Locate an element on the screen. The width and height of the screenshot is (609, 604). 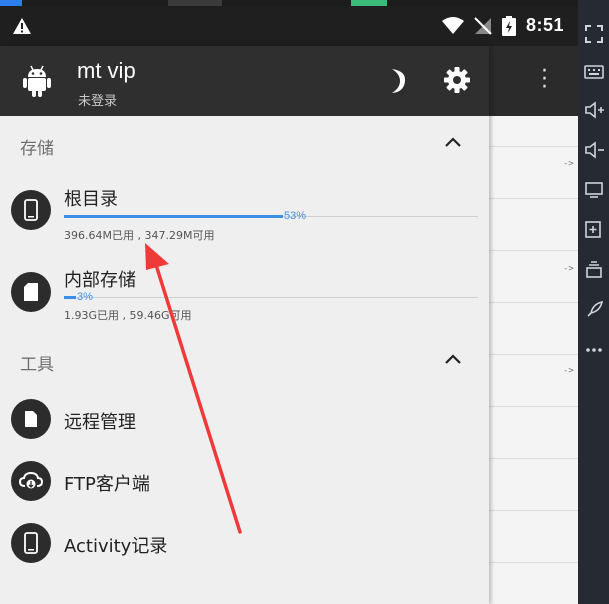
emulator-side-toolbar is located at coordinates (593, 302).